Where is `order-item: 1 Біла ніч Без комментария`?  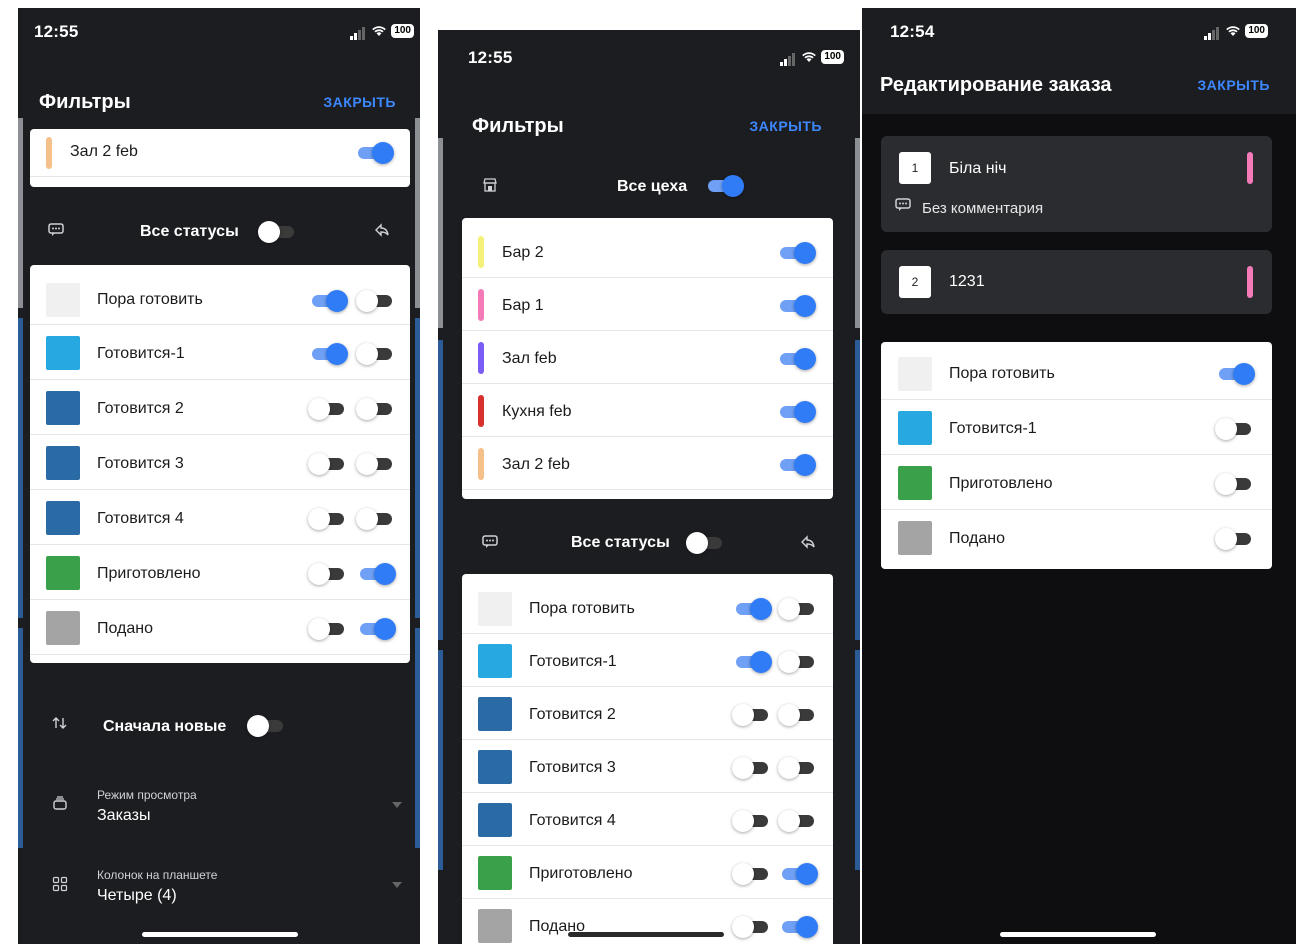 order-item: 1 Біла ніч Без комментария is located at coordinates (1076, 184).